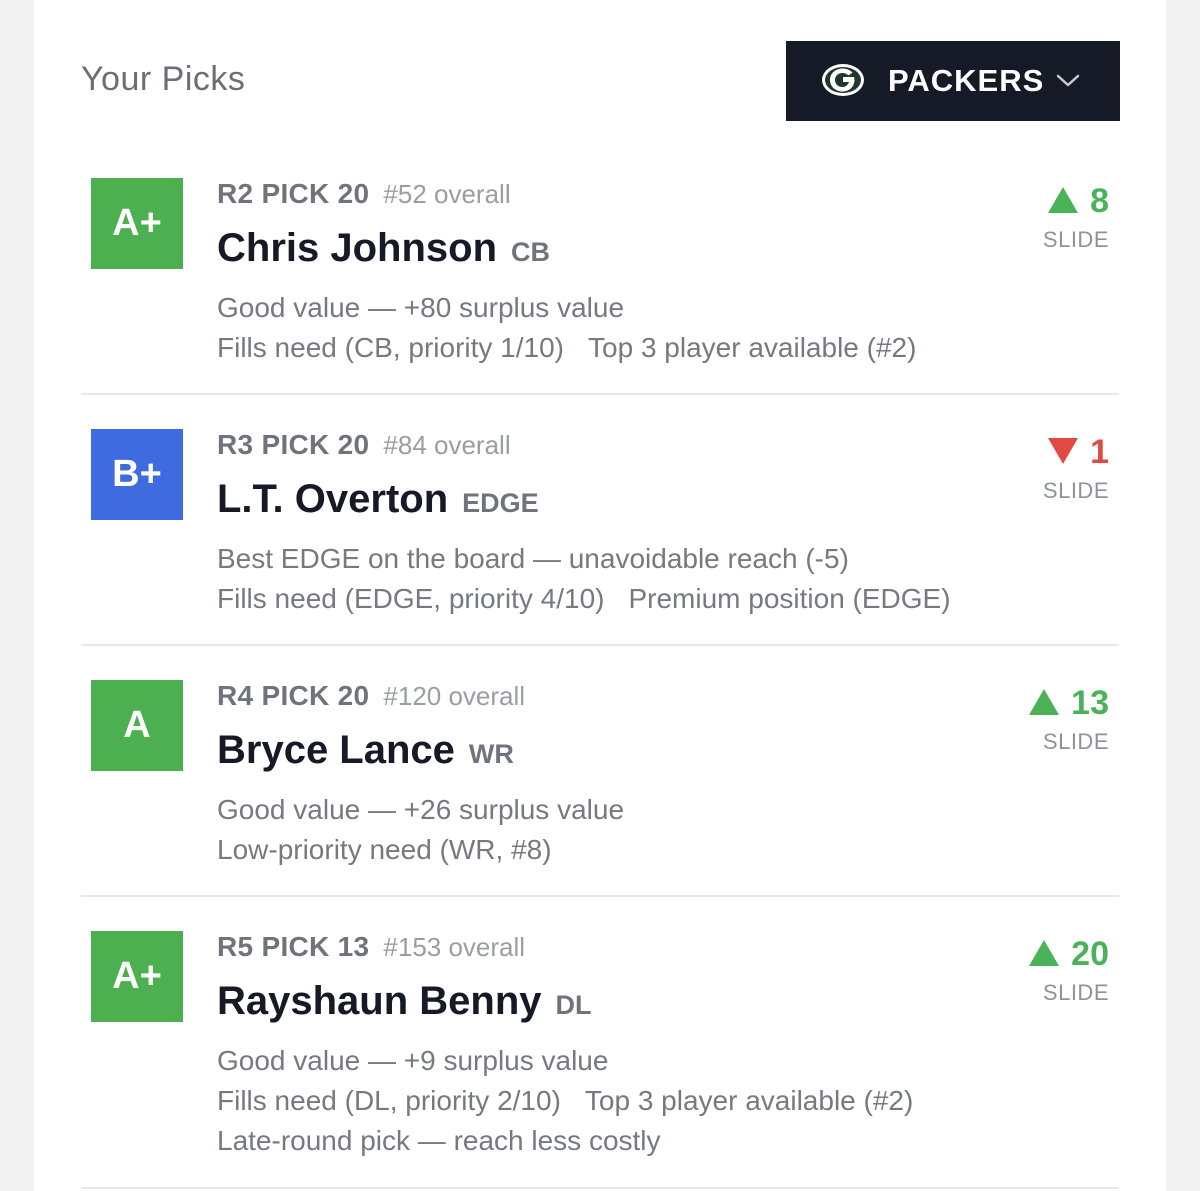  I want to click on note-text: Premium position (EDGE), so click(789, 598).